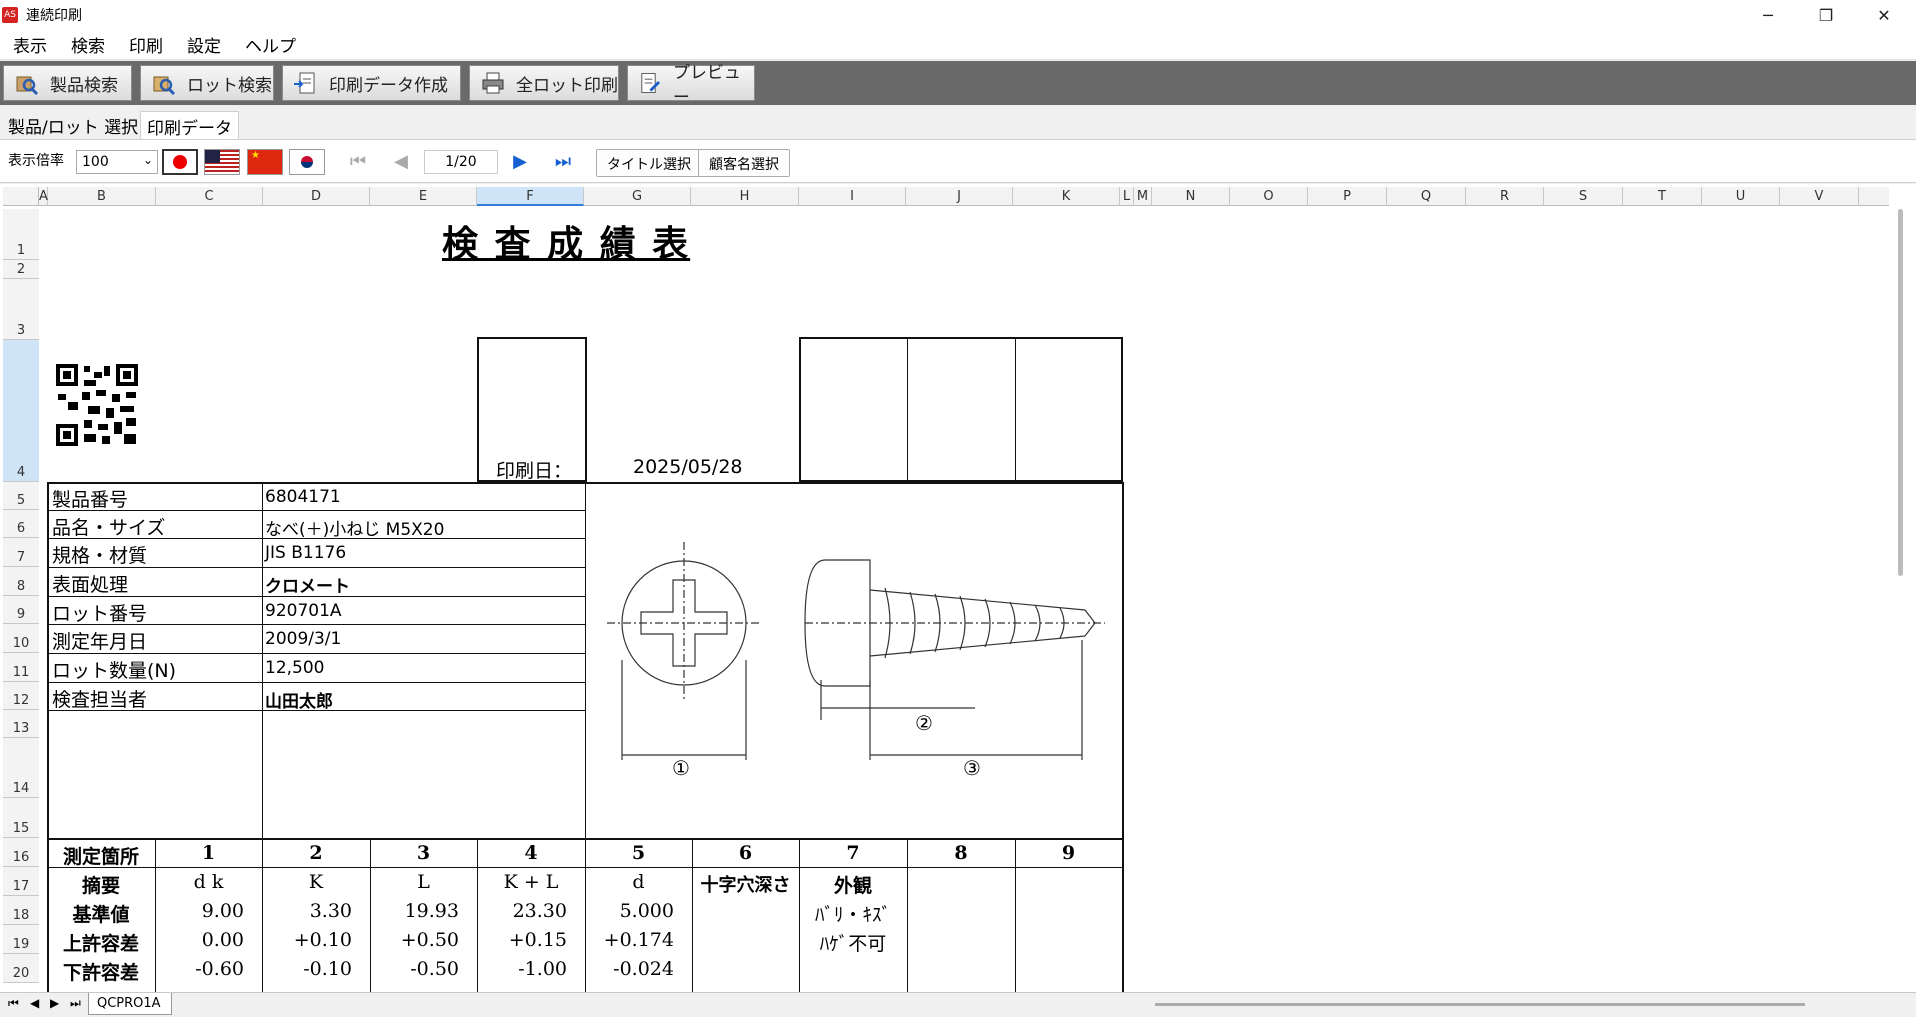  I want to click on row-header-3: 3, so click(21, 309).